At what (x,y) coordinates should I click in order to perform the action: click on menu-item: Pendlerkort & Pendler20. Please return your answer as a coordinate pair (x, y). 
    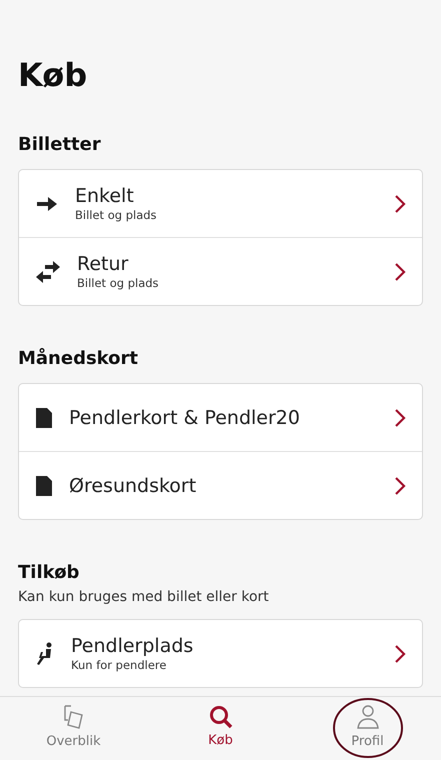
    Looking at the image, I should click on (220, 417).